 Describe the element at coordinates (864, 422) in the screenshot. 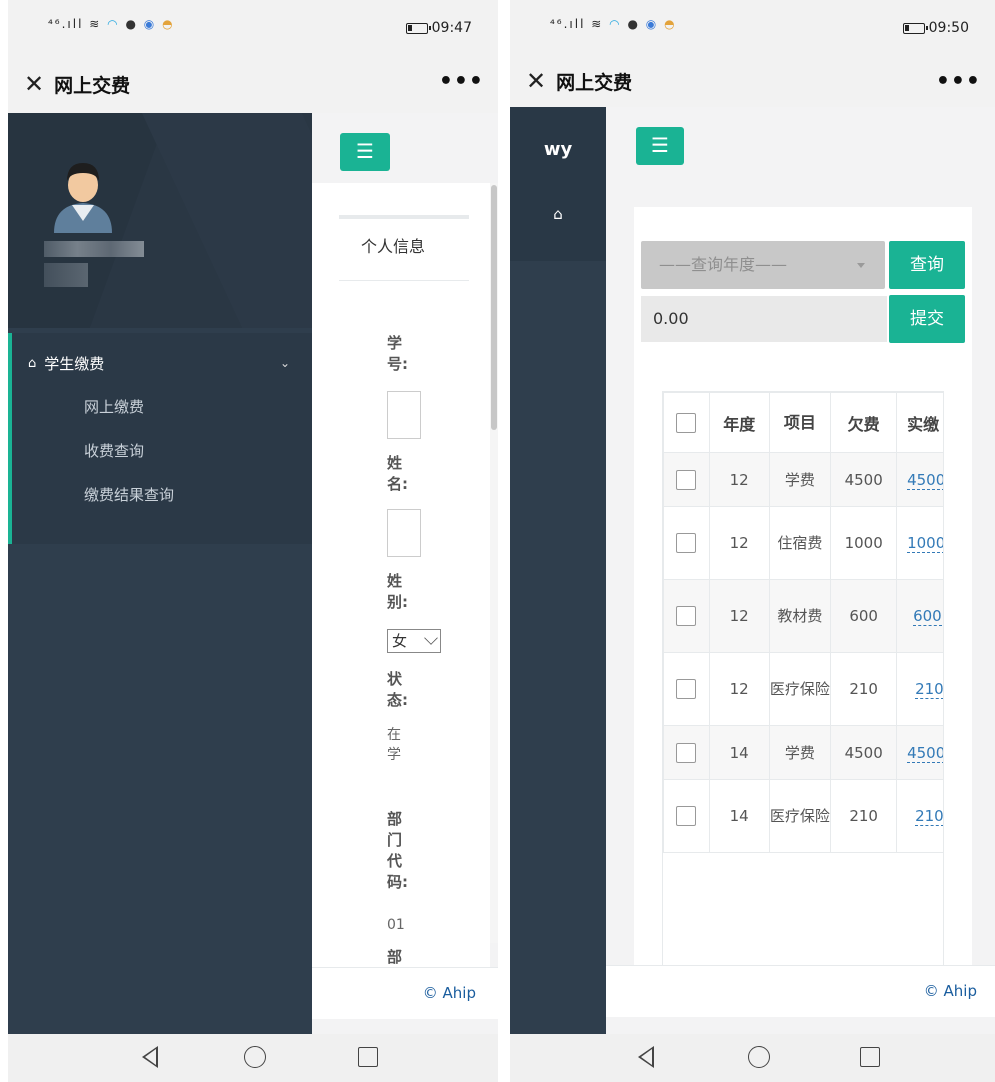

I see `col-header-owed: 欠费` at that location.